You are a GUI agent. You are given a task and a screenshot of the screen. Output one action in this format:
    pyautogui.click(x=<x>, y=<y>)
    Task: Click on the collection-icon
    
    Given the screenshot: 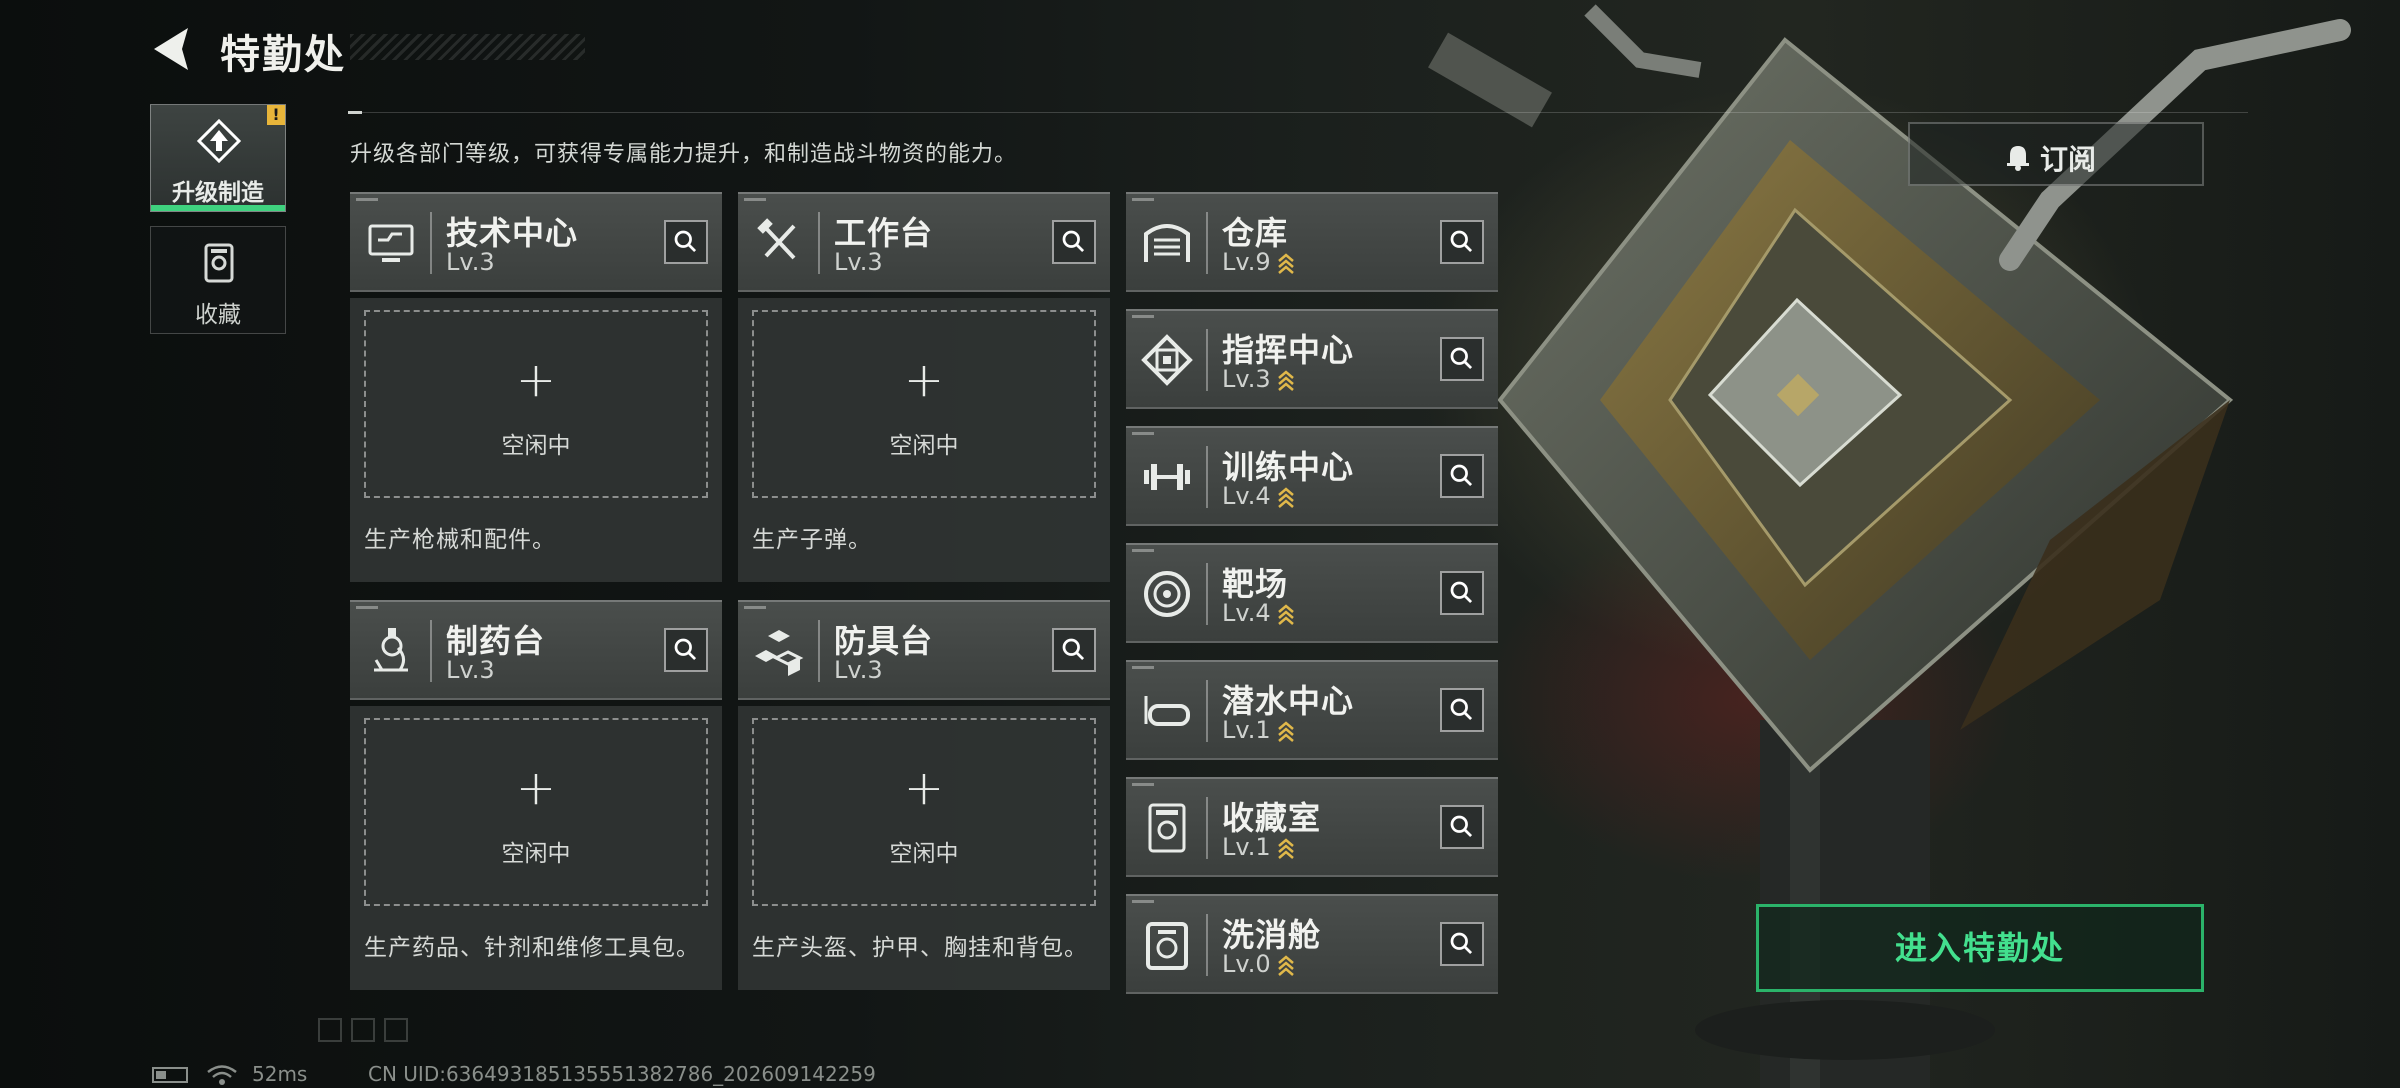 What is the action you would take?
    pyautogui.click(x=219, y=263)
    